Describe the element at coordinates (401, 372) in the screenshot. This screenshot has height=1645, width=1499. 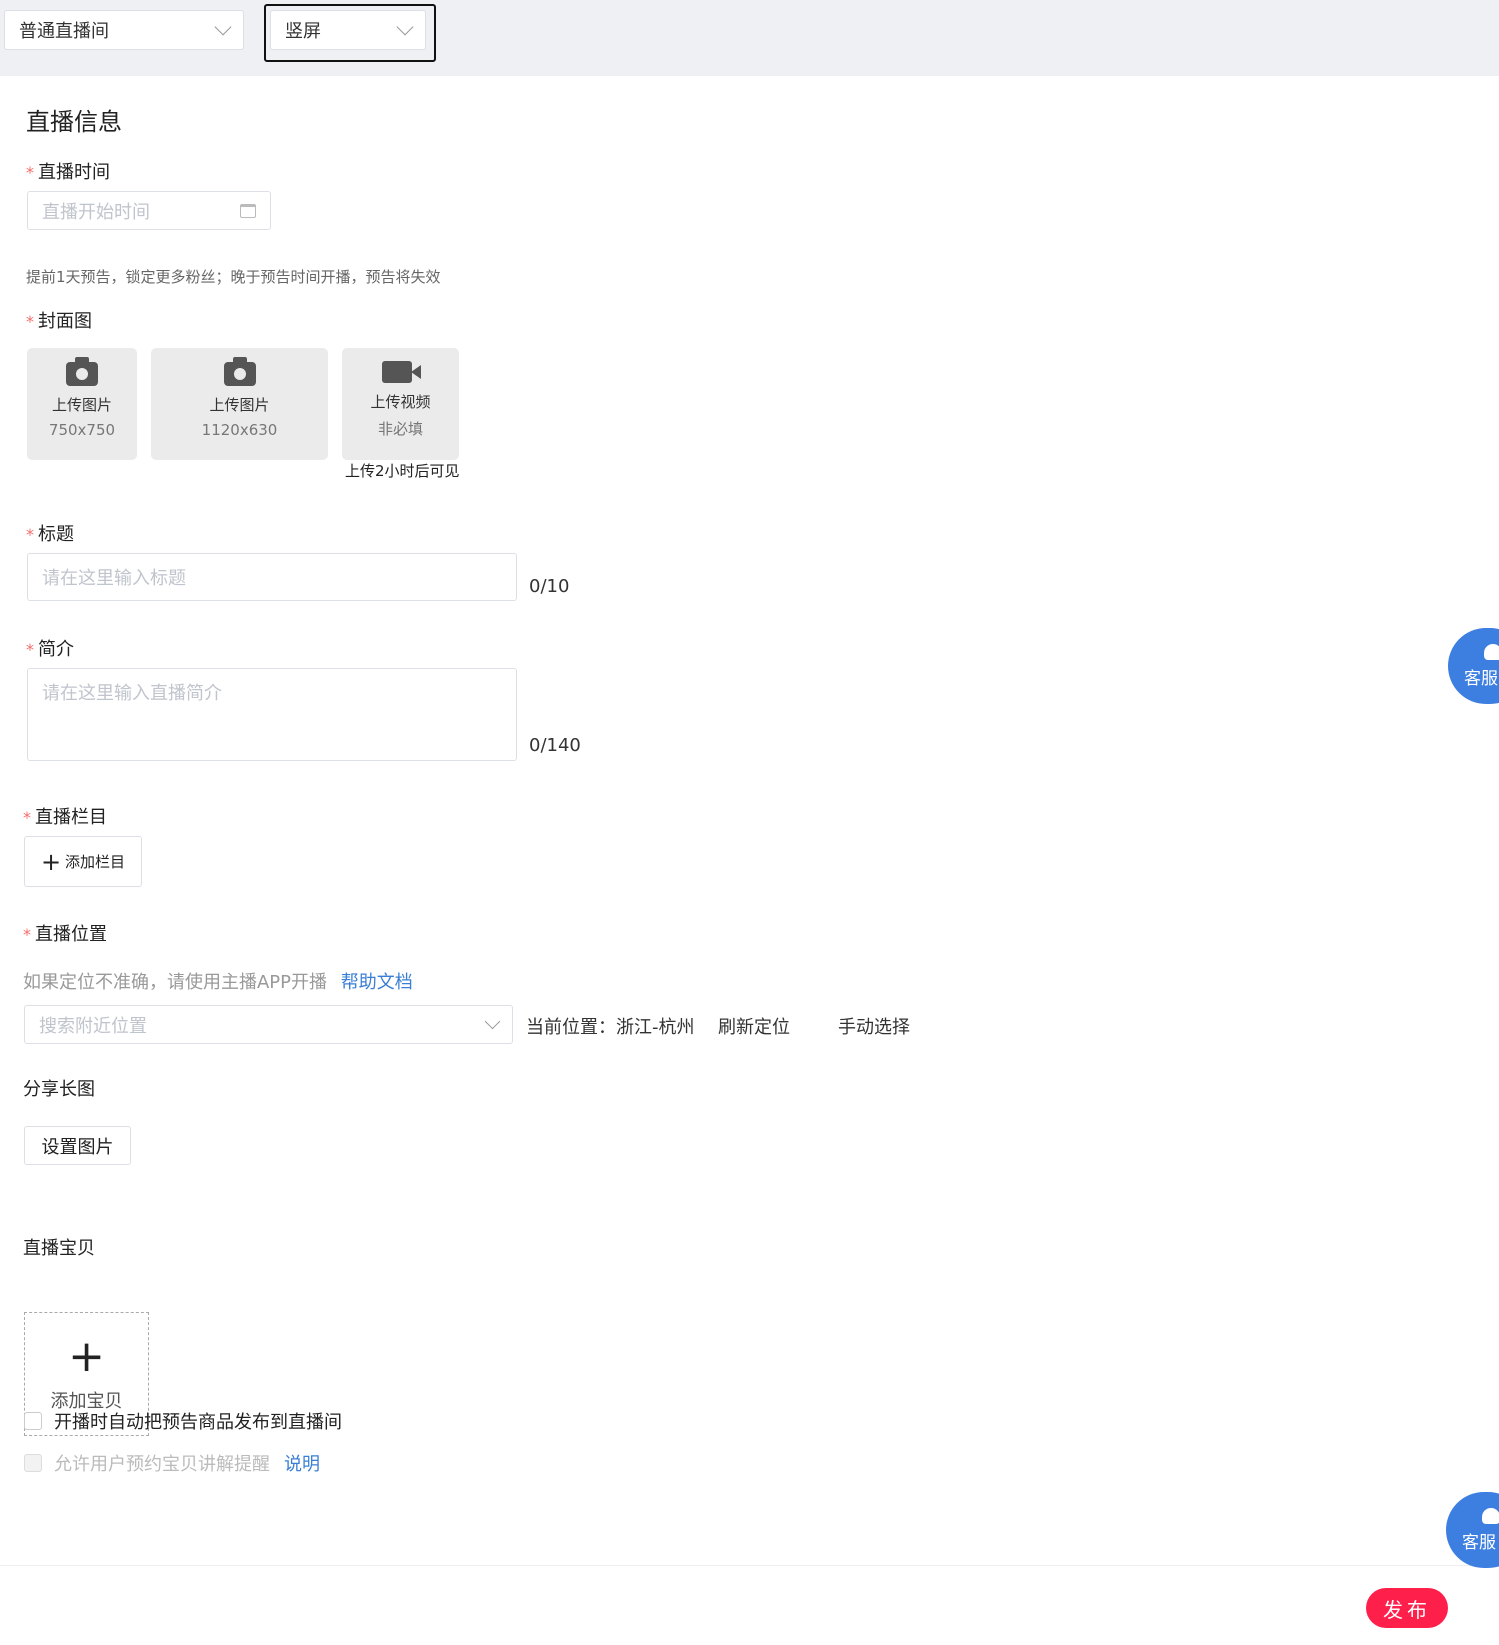
I see `video-camera-icon` at that location.